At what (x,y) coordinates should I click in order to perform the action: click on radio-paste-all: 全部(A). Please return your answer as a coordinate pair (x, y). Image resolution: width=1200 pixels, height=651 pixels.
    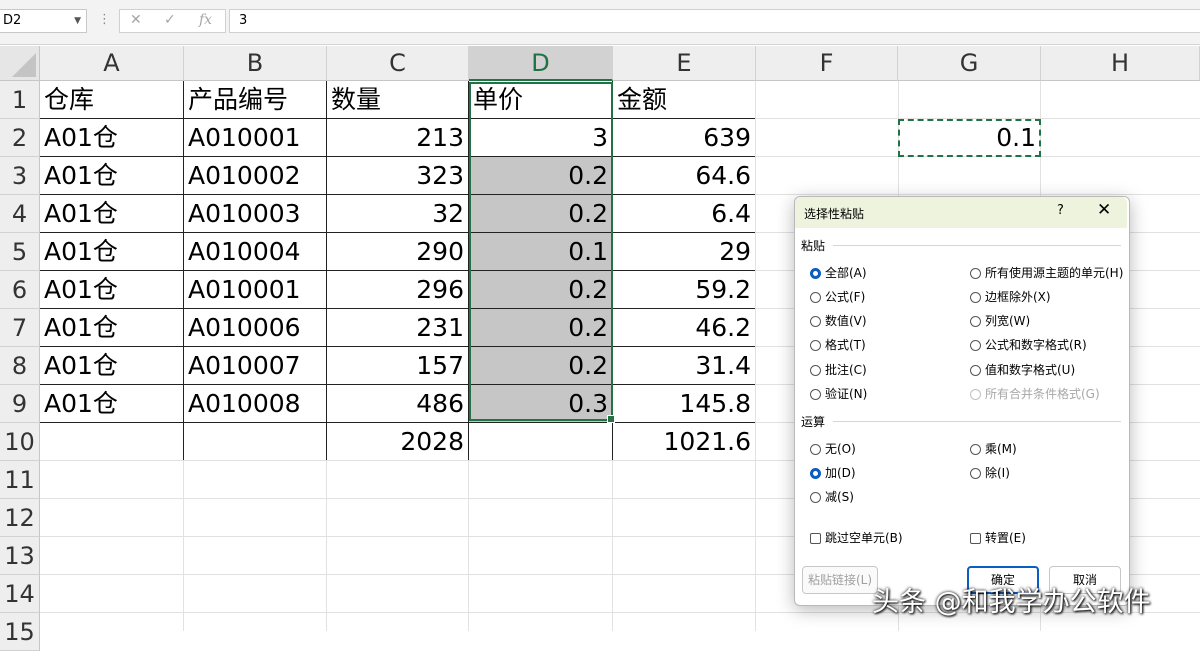
    Looking at the image, I should click on (838, 272).